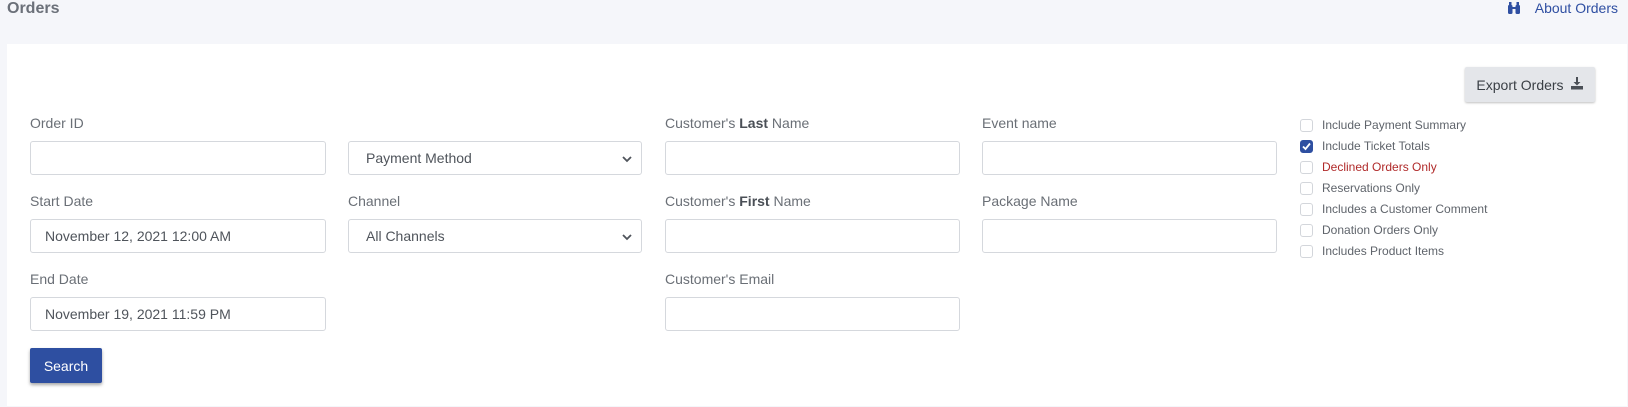  Describe the element at coordinates (33, 8) in the screenshot. I see `page-title: Orders` at that location.